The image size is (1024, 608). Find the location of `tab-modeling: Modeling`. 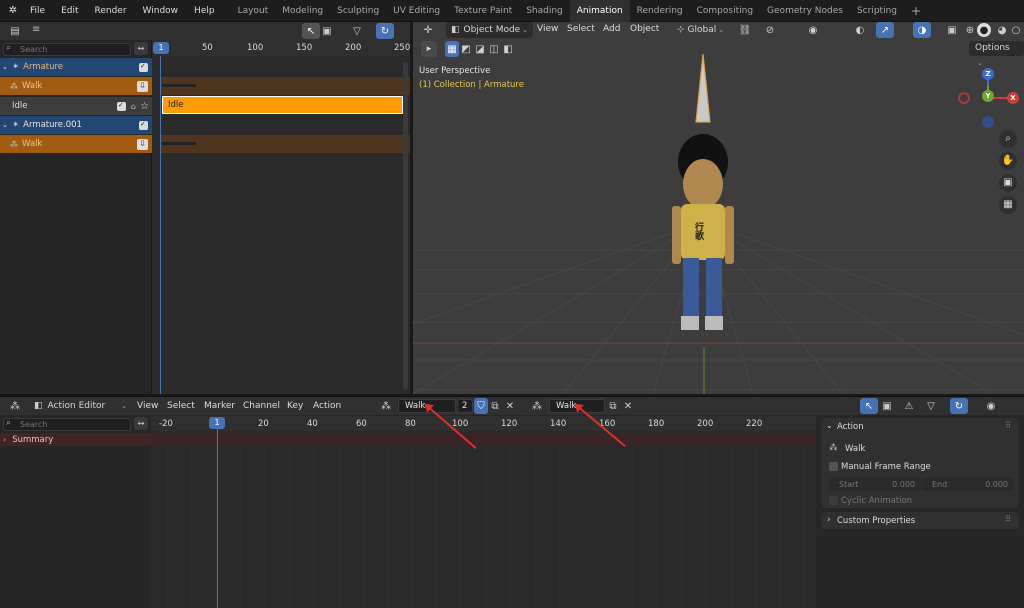

tab-modeling: Modeling is located at coordinates (302, 11).